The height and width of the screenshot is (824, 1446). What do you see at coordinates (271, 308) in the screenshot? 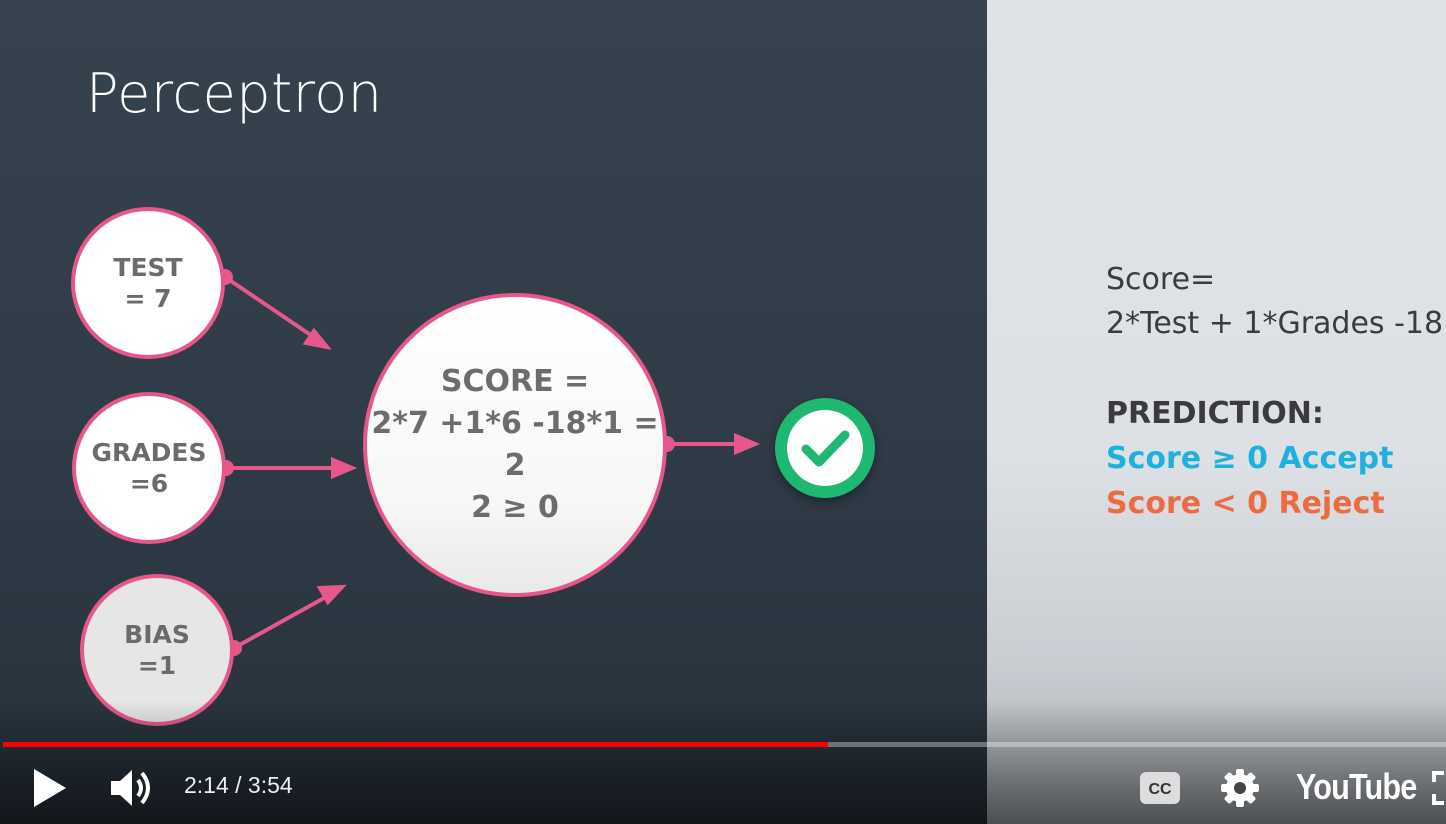
I see `edge-test` at bounding box center [271, 308].